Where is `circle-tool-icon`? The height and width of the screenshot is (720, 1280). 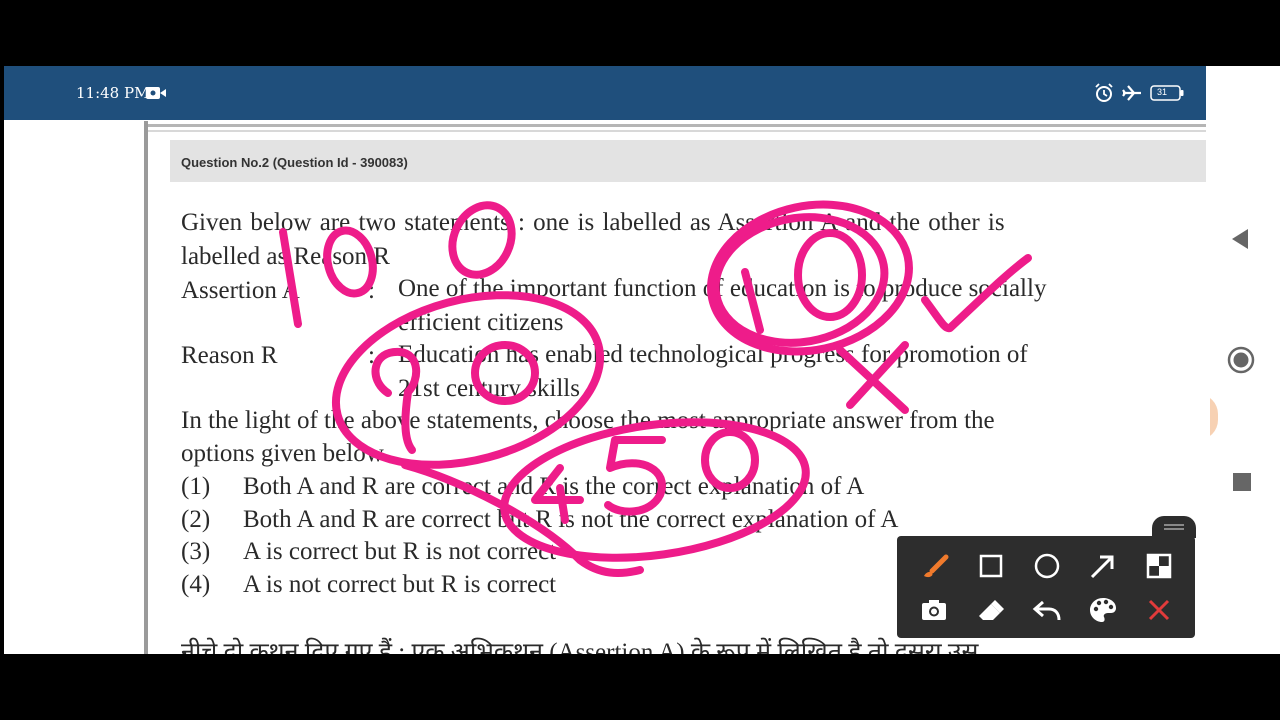
circle-tool-icon is located at coordinates (1047, 566).